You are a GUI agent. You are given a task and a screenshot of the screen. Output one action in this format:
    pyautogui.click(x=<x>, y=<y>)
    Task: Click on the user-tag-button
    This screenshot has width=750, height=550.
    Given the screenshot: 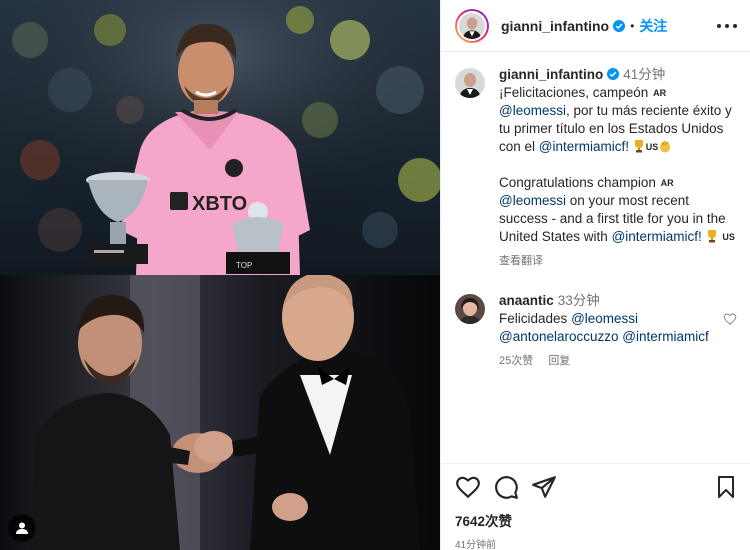 What is the action you would take?
    pyautogui.click(x=22, y=528)
    